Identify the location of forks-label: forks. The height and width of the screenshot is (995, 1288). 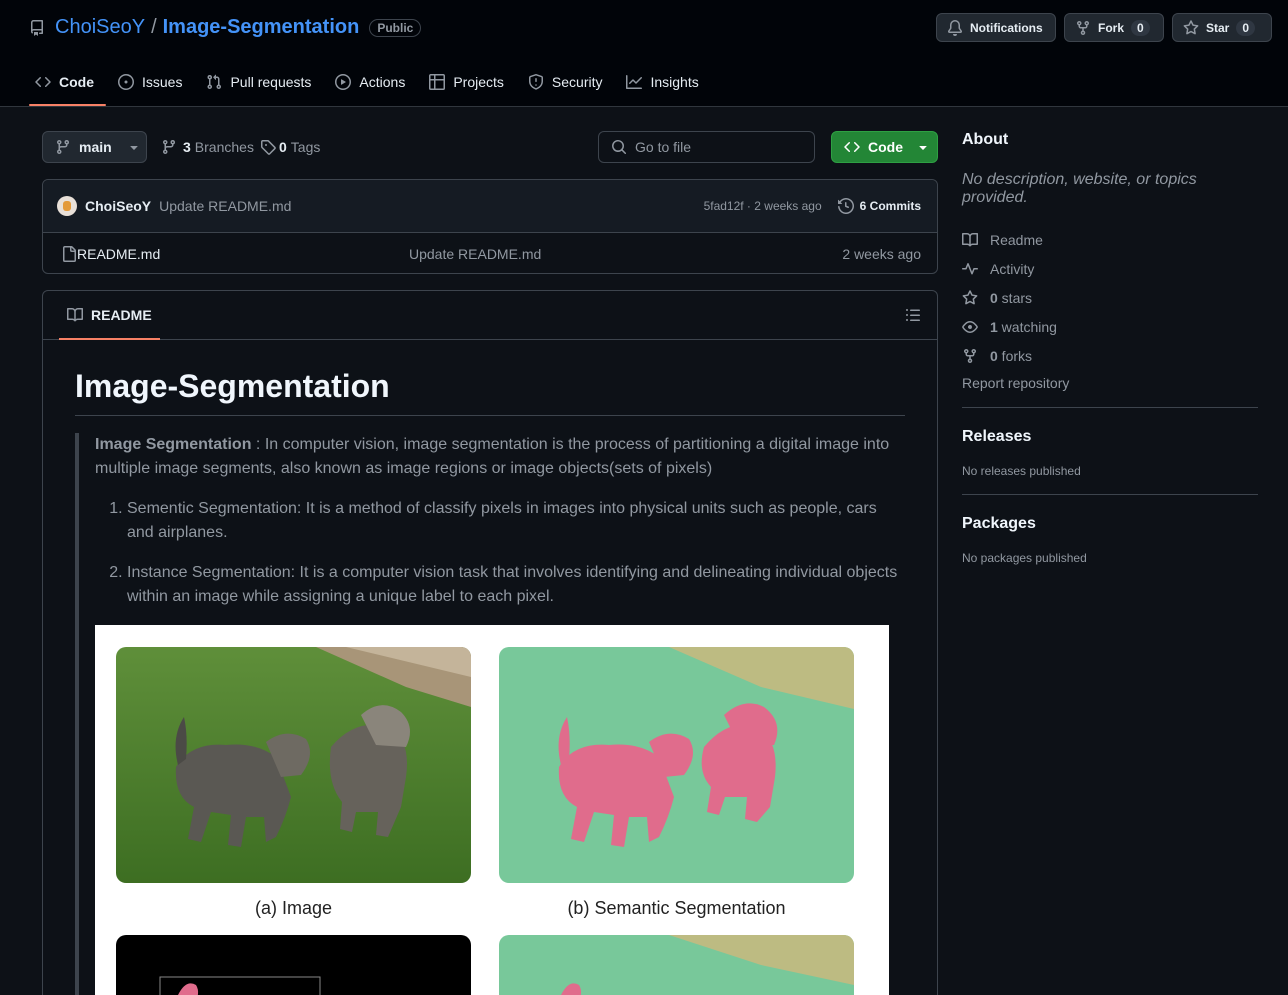
(1015, 355).